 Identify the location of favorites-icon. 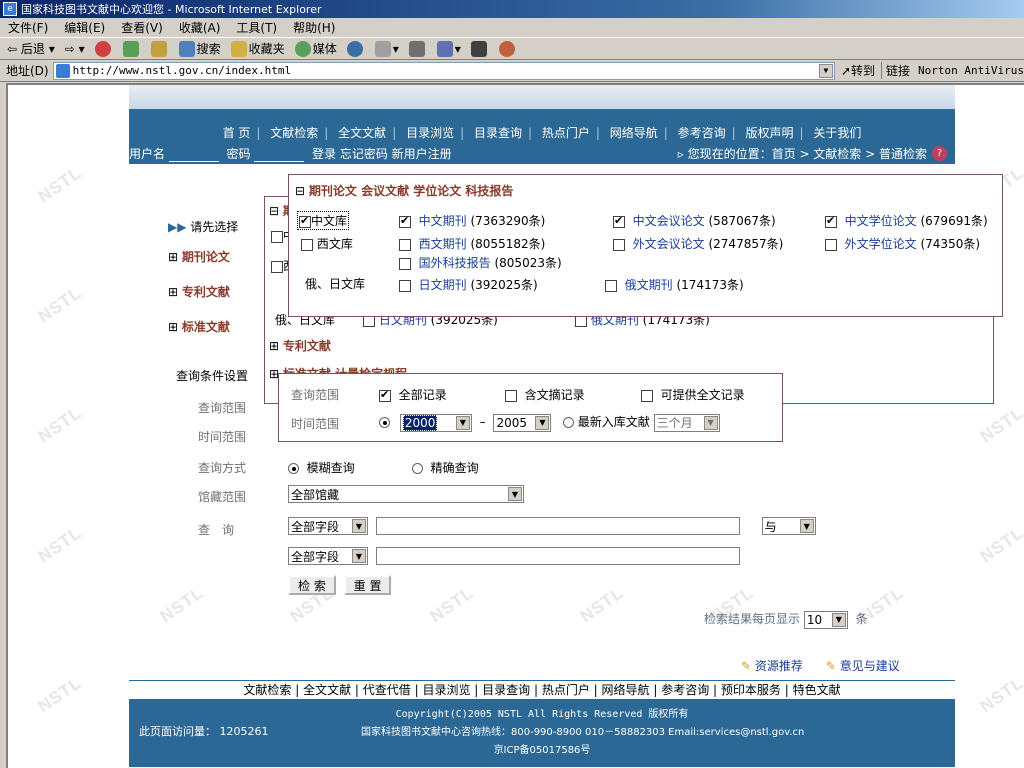
(238, 48).